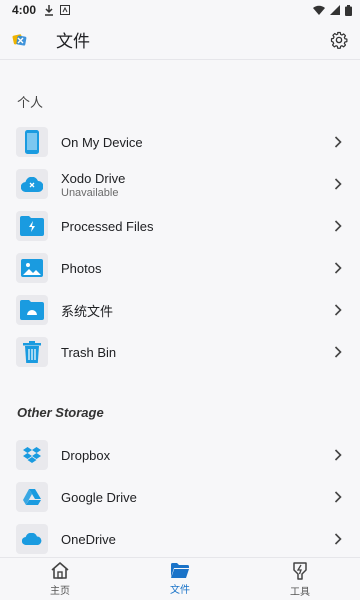 The width and height of the screenshot is (360, 600). What do you see at coordinates (93, 178) in the screenshot?
I see `source-item-label: Xodo Drive` at bounding box center [93, 178].